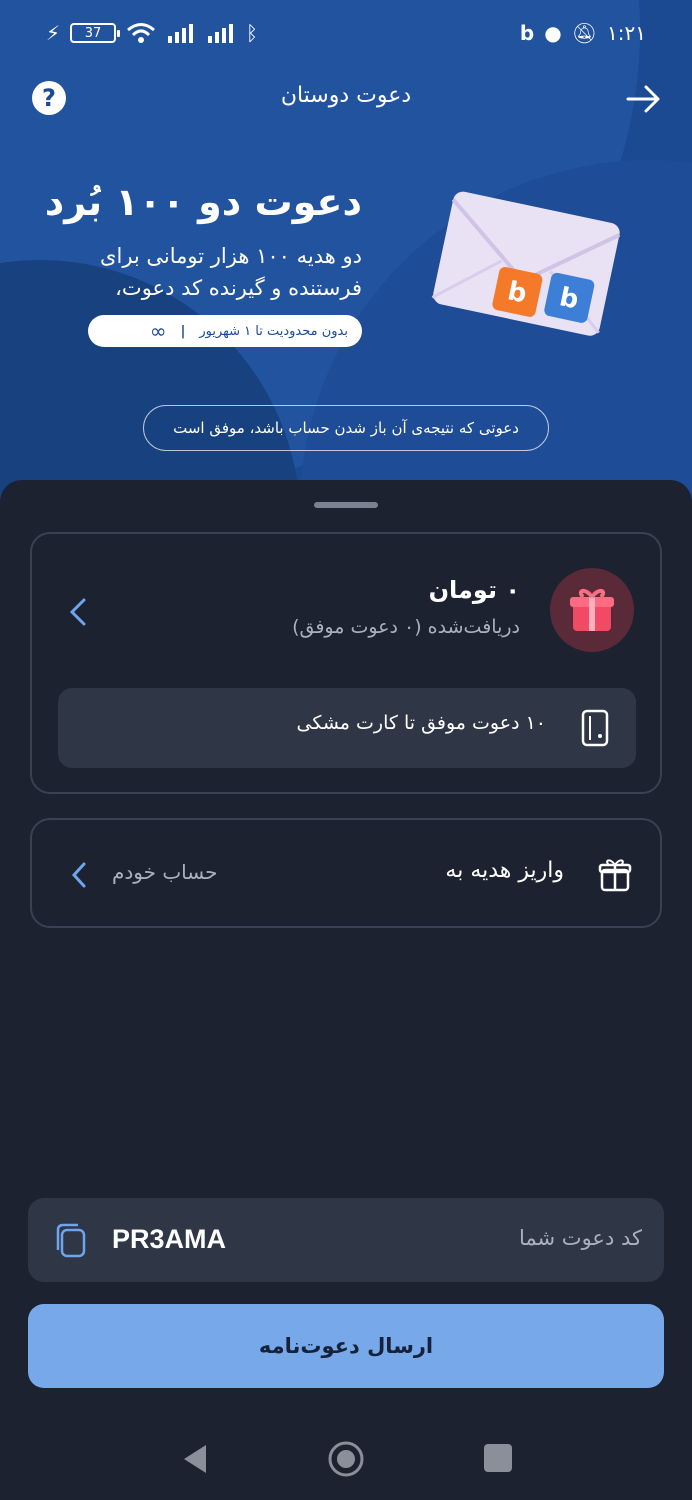 This screenshot has height=1500, width=692. Describe the element at coordinates (195, 1459) in the screenshot. I see `nav-back-icon` at that location.